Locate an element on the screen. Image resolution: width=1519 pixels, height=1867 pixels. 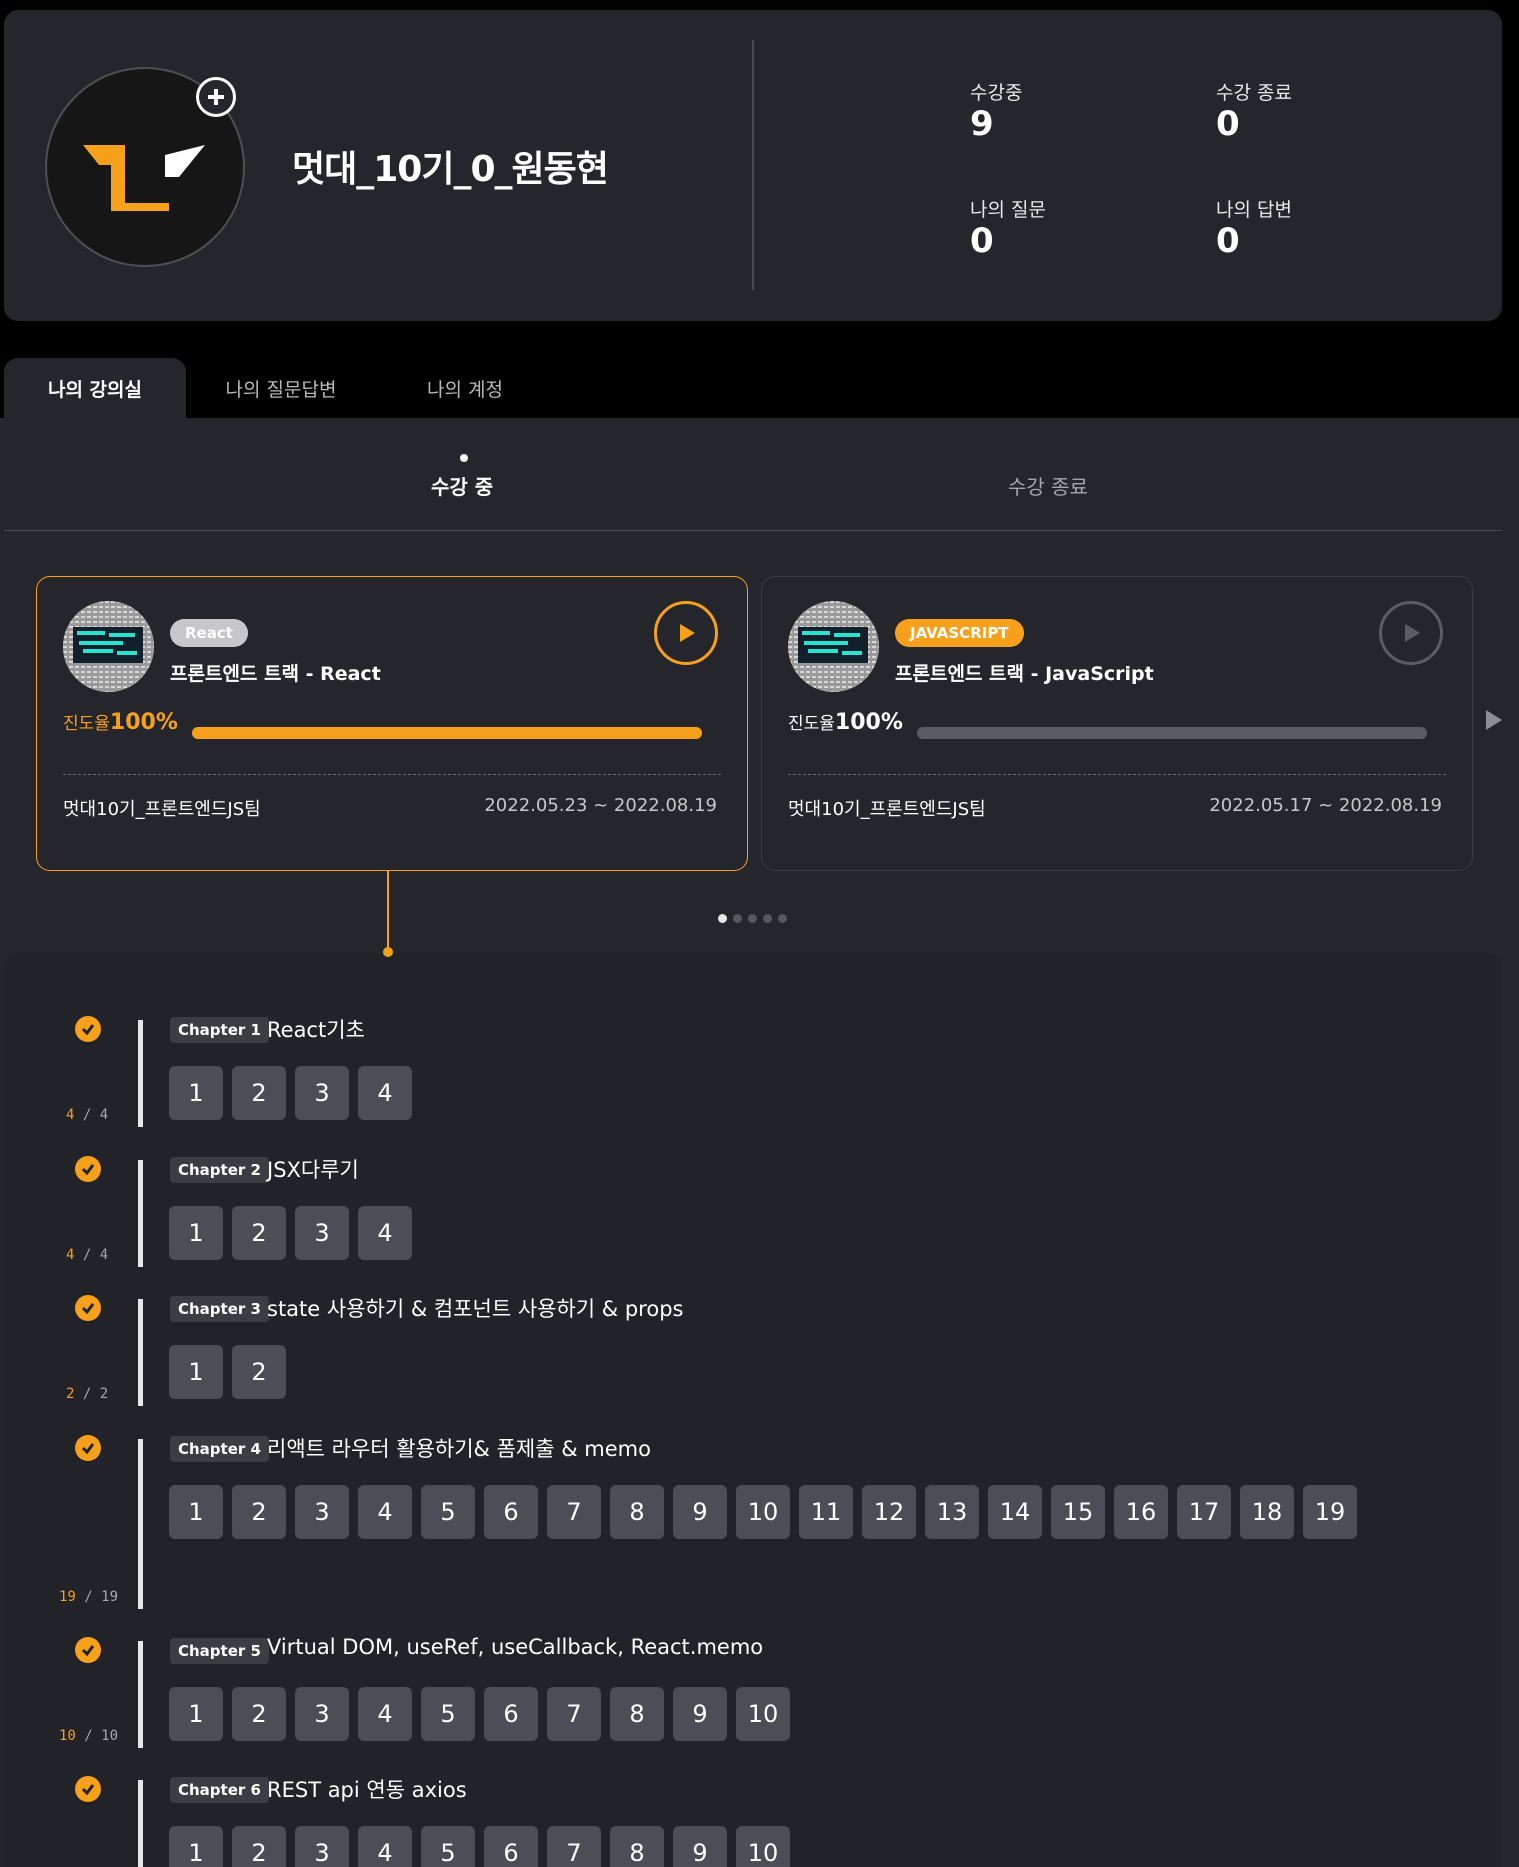
subtab-completed: 수강 종료 is located at coordinates (1048, 485).